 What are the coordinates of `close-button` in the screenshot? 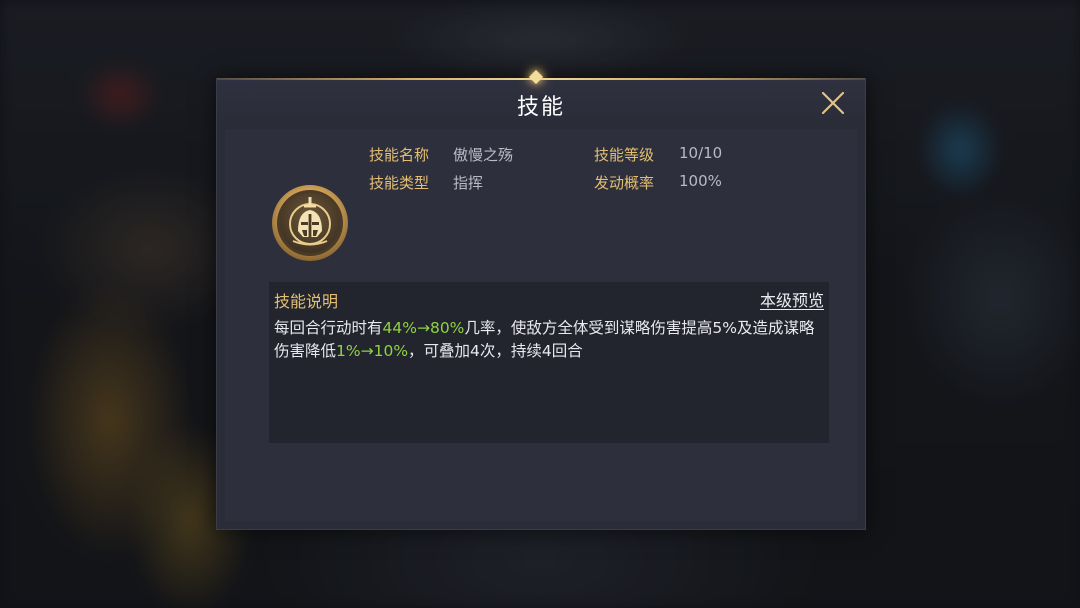 It's located at (833, 103).